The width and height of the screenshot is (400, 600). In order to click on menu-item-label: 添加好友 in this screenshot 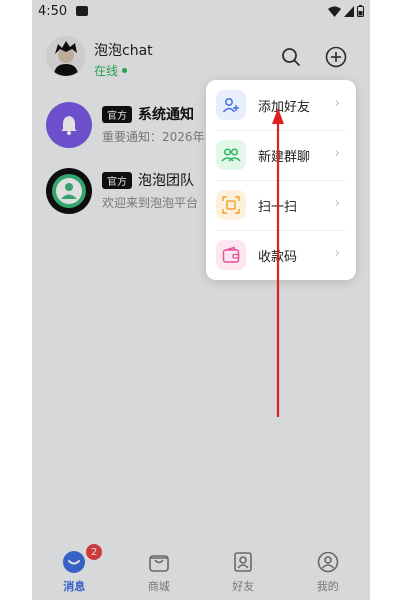, I will do `click(284, 107)`.